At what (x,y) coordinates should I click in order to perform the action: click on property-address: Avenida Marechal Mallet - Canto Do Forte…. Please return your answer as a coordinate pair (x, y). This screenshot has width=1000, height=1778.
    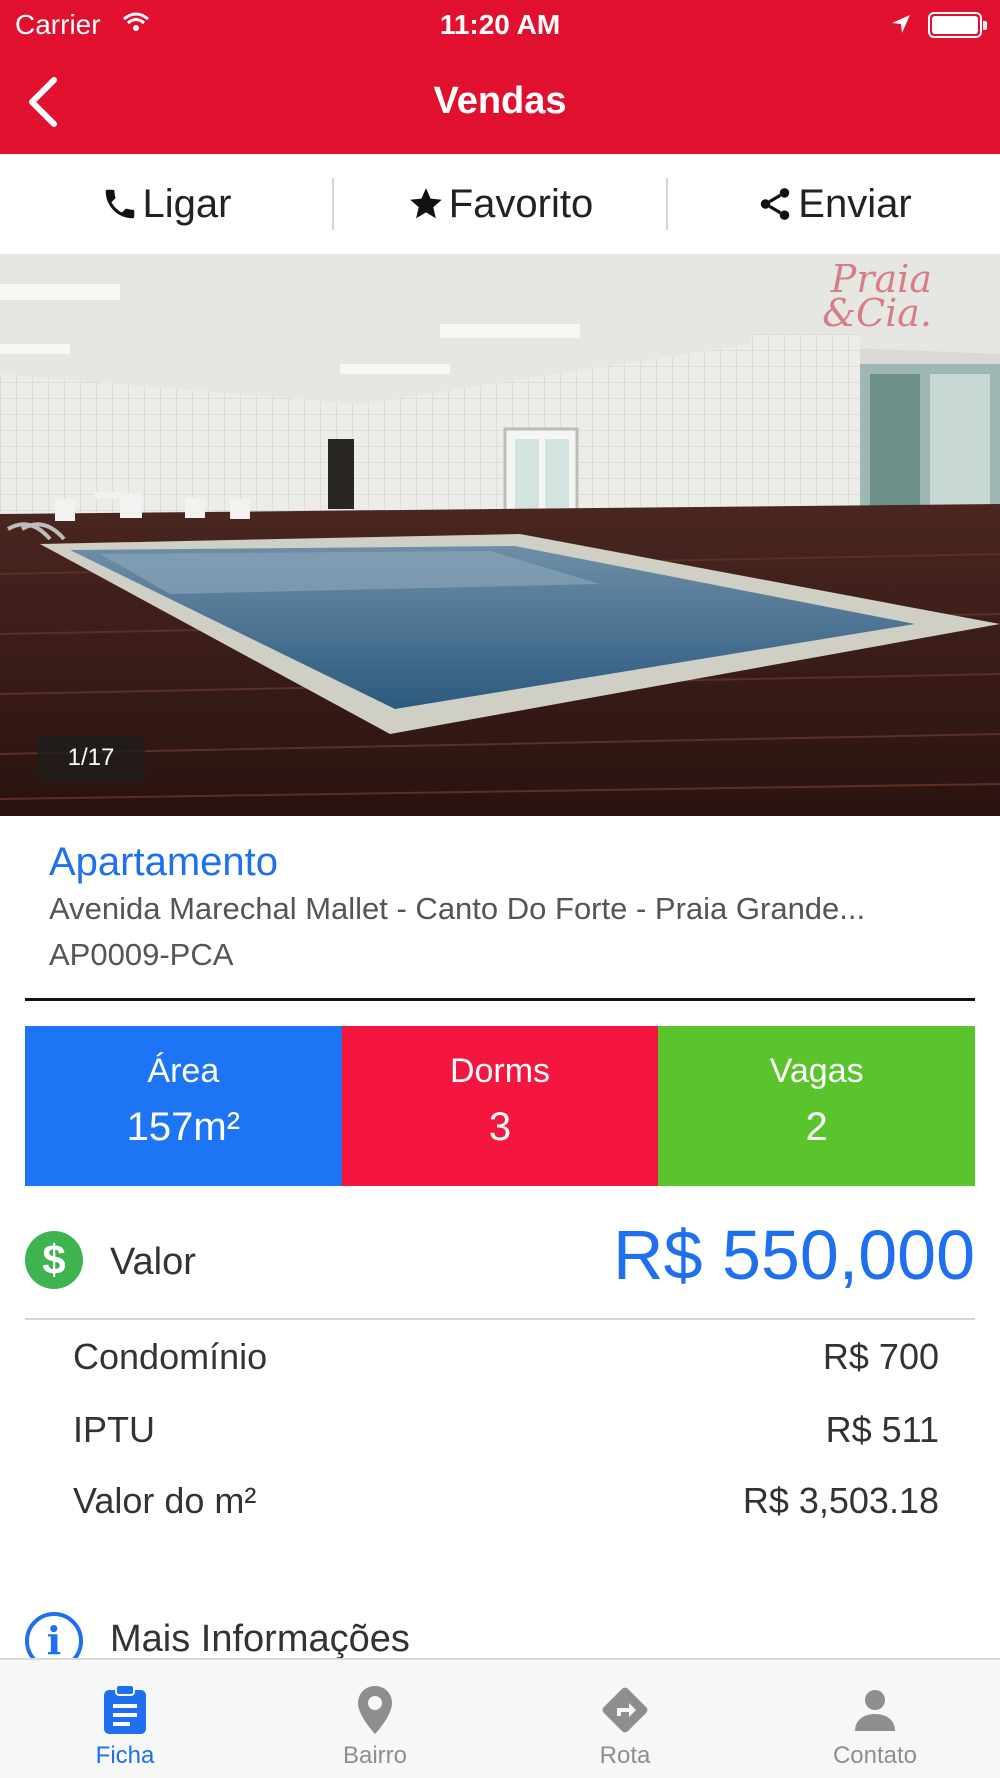
    Looking at the image, I should click on (457, 908).